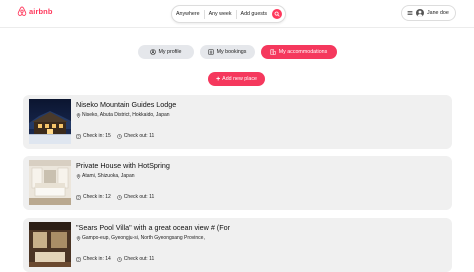 The image size is (474, 272). Describe the element at coordinates (126, 104) in the screenshot. I see `place-title: Niseko Mountain Guides Lodge` at that location.